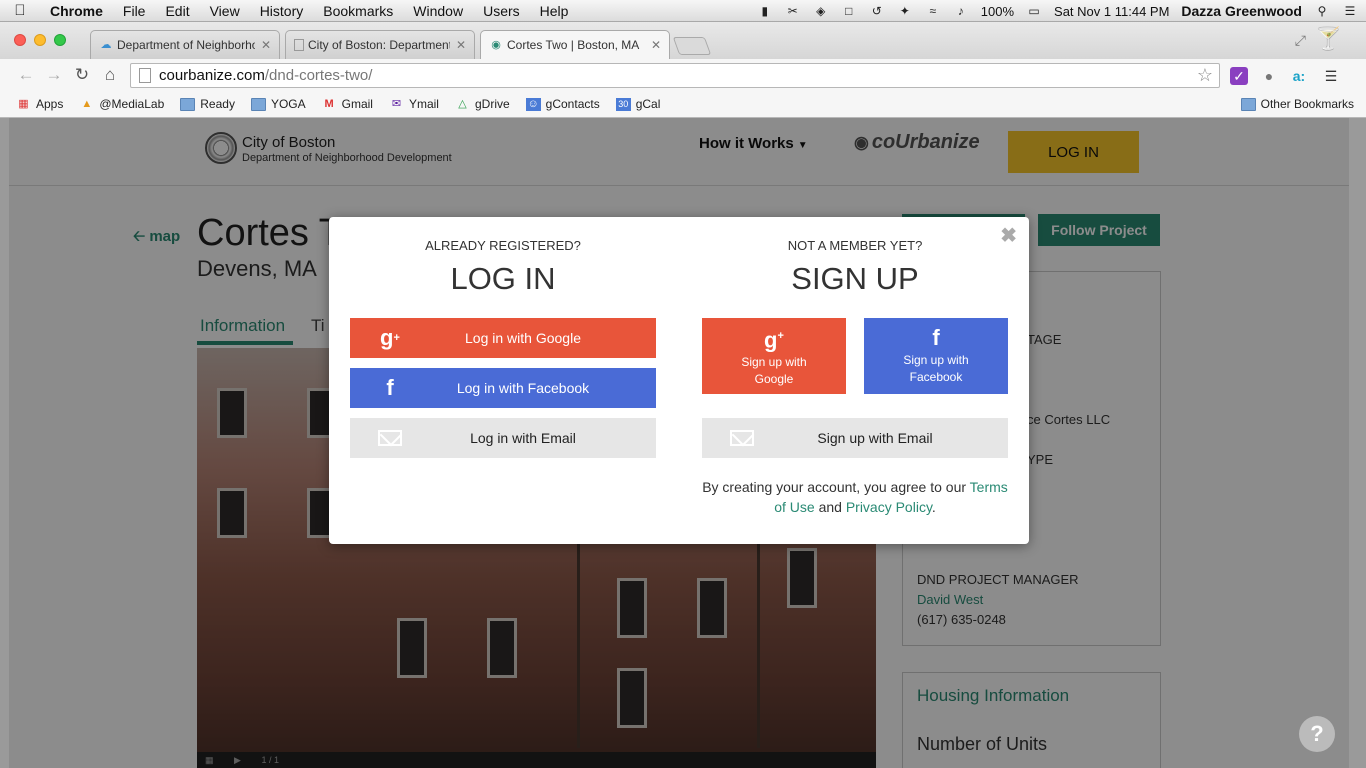 The image size is (1366, 768). What do you see at coordinates (87, 103) in the screenshot?
I see `medialab-icon: ▲` at bounding box center [87, 103].